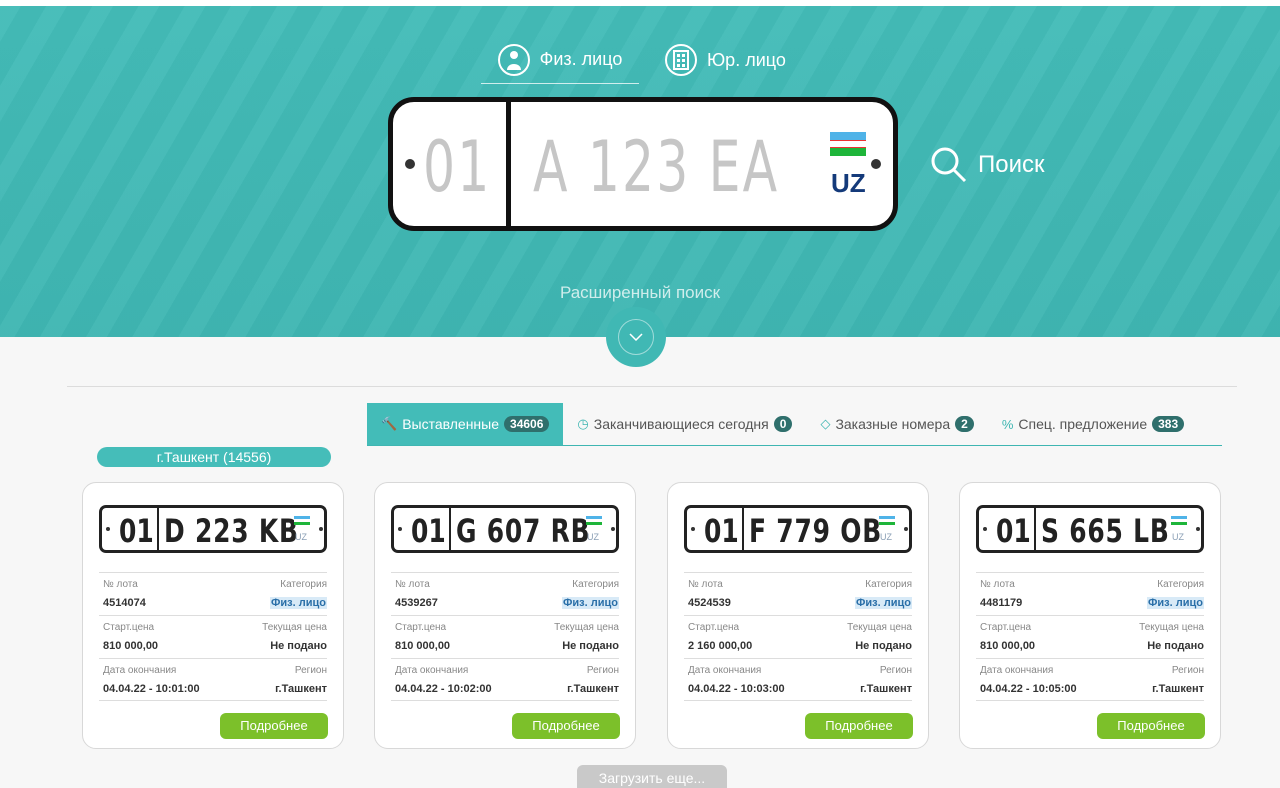  I want to click on lot-plate: 01 G 607 RB UZ, so click(505, 529).